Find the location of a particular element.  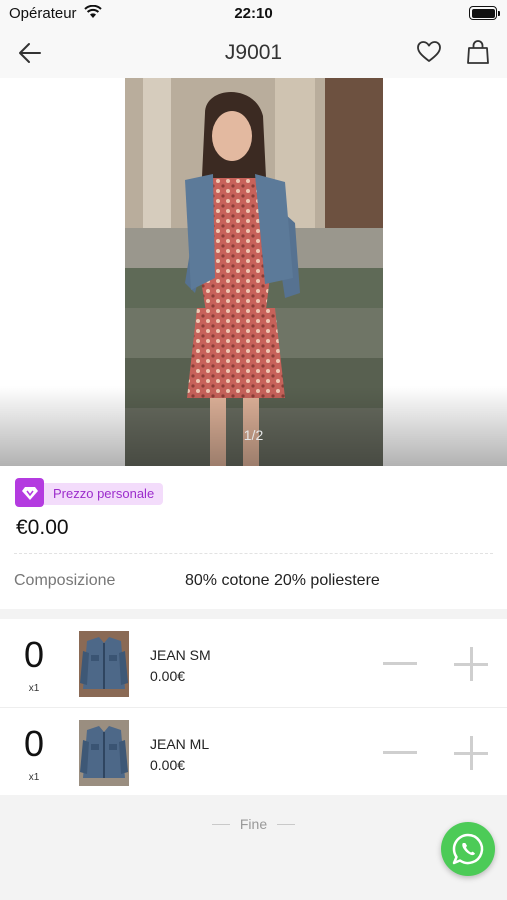

variant-row: 0 x1 JEAN SM 0.00€ is located at coordinates (253, 663).